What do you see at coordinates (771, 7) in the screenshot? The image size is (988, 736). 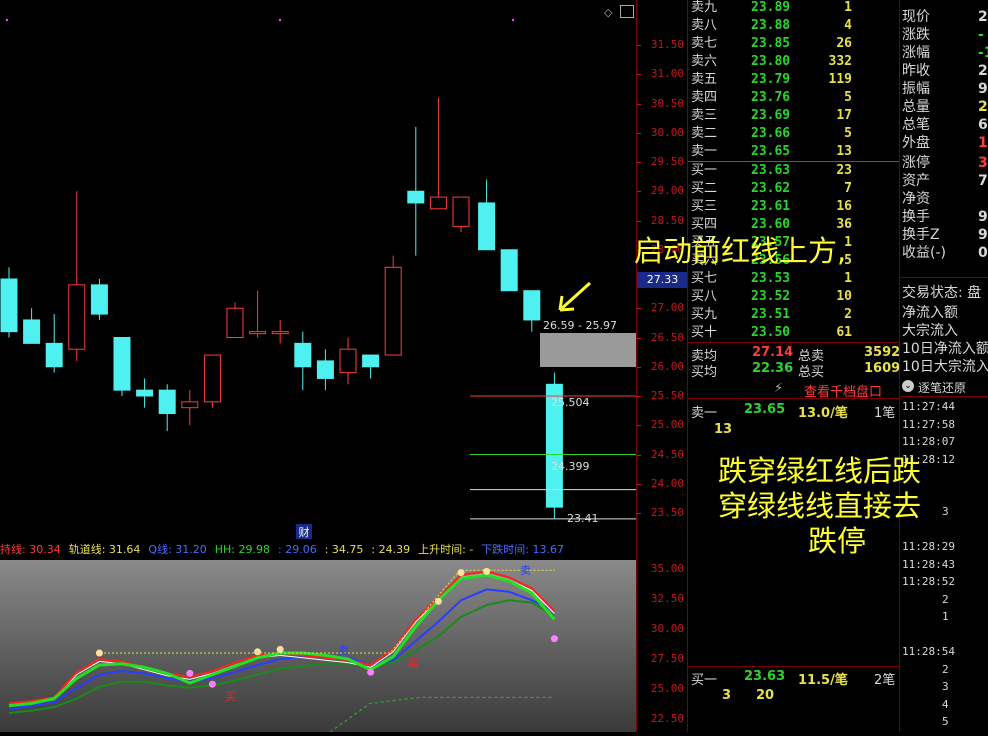 I see `order-price: 23.89` at bounding box center [771, 7].